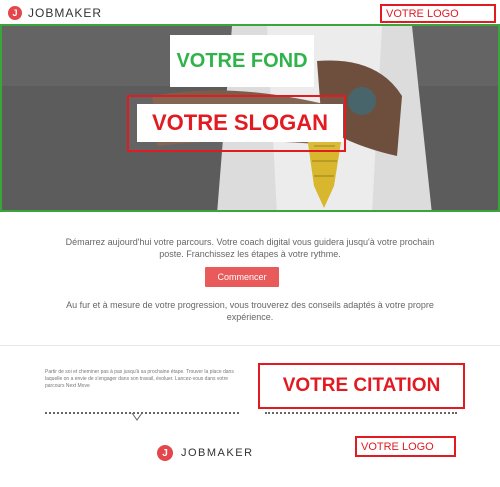 Image resolution: width=500 pixels, height=487 pixels. I want to click on jobmaker-logo-icon-footer: J, so click(165, 453).